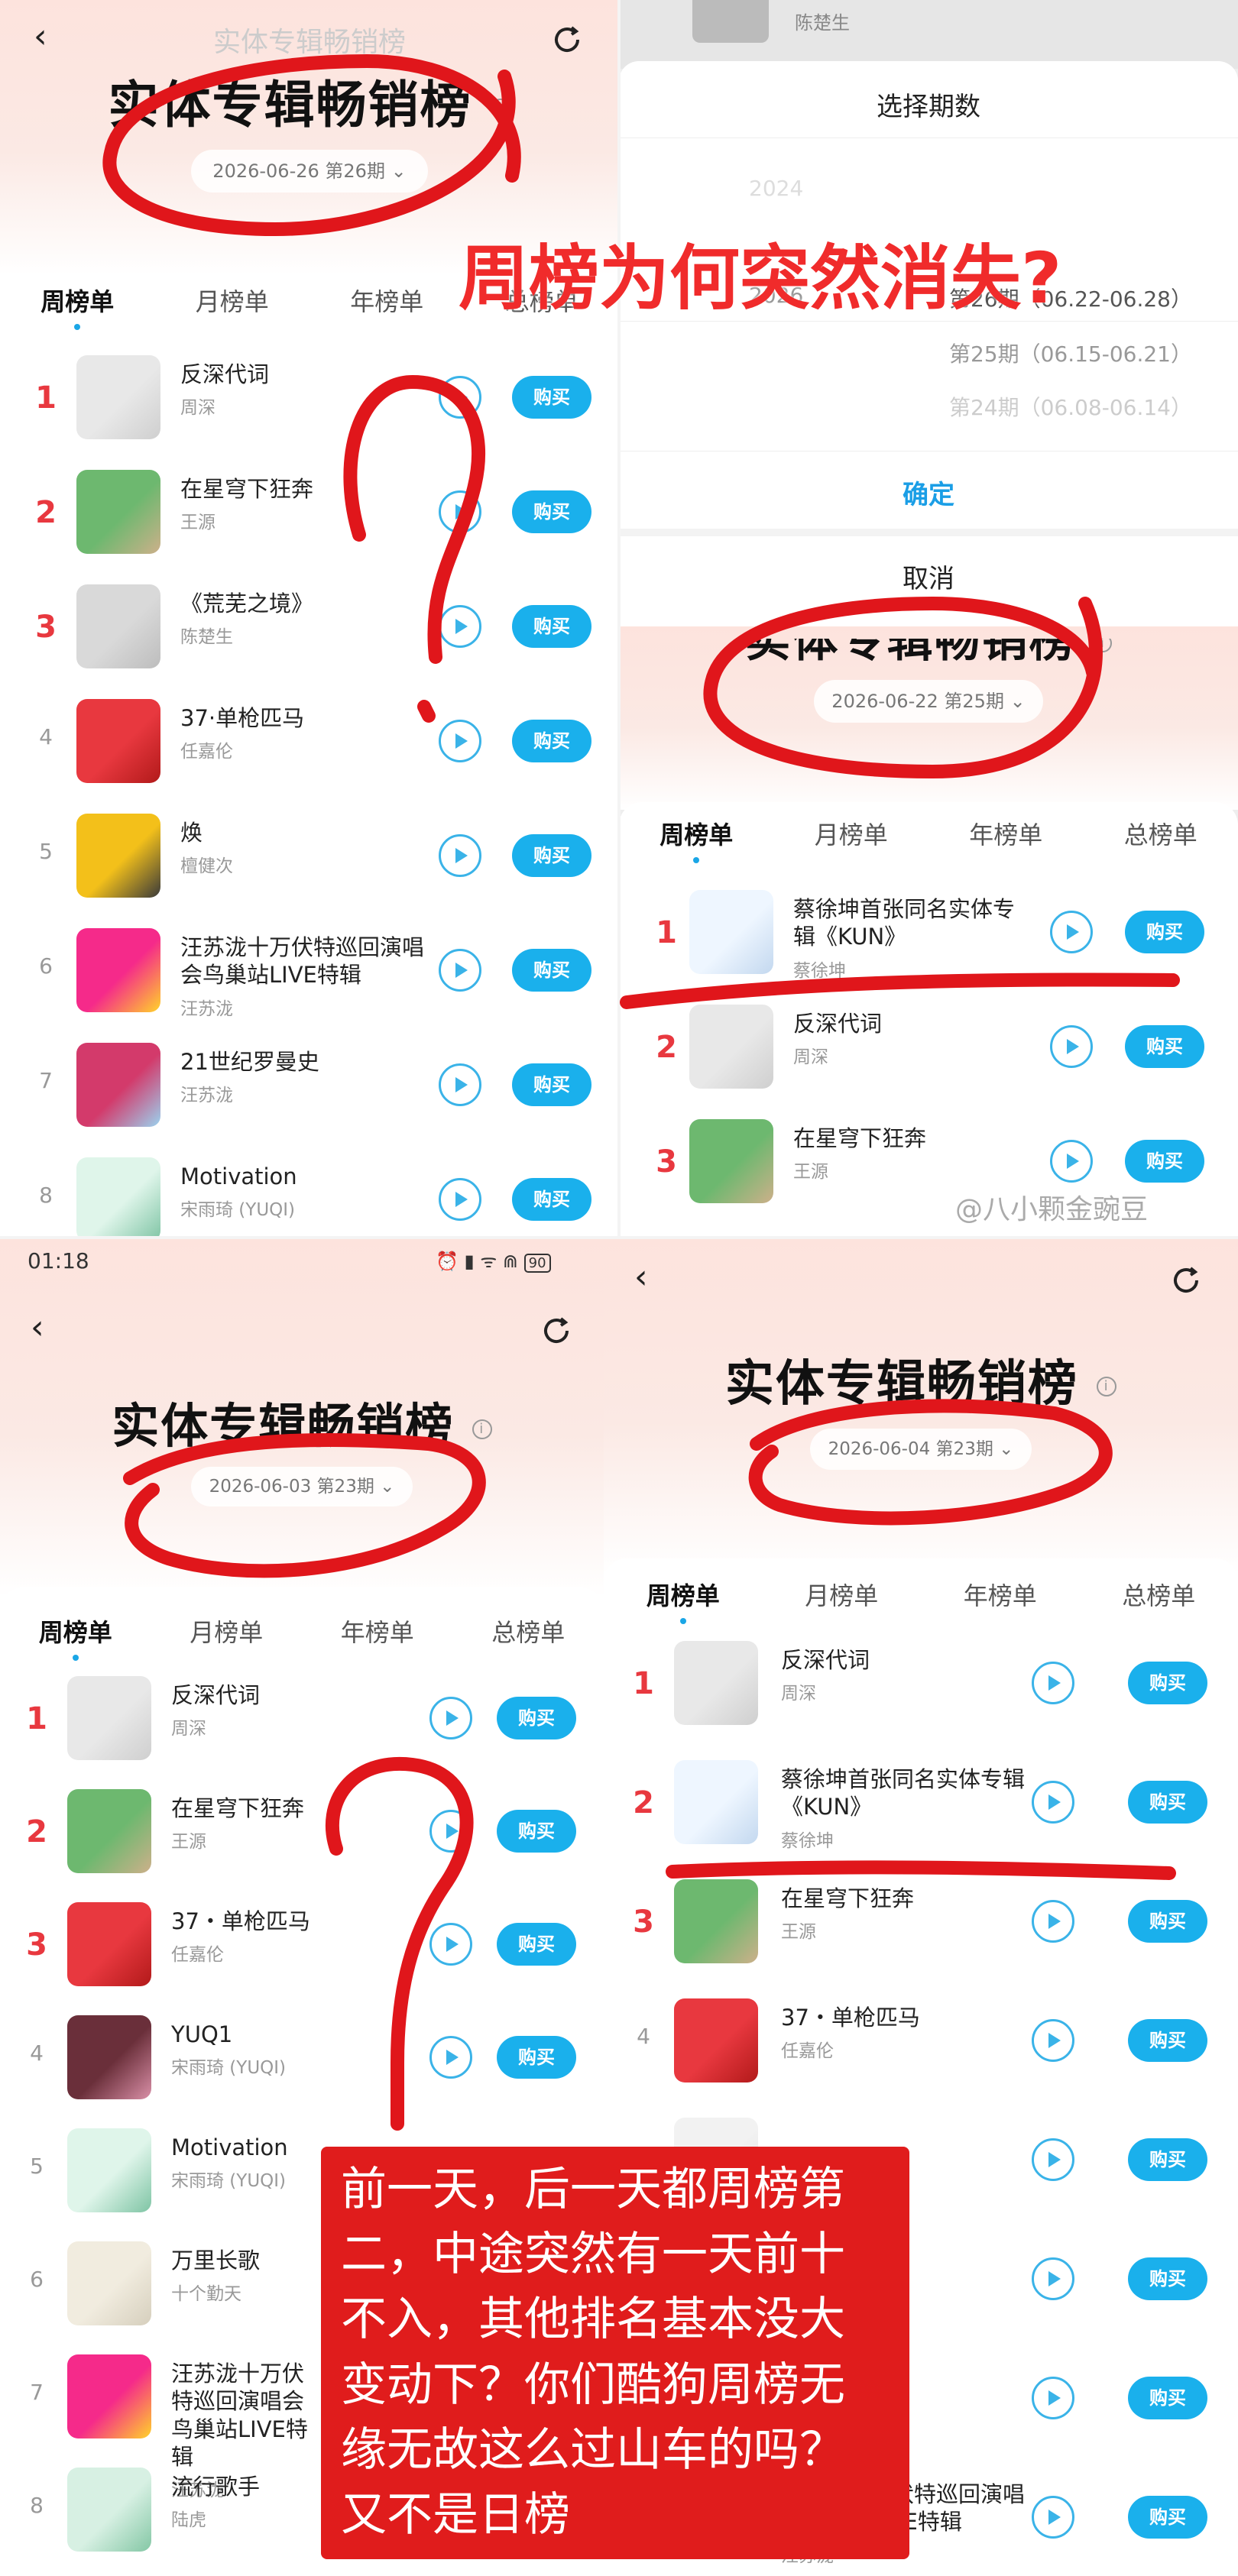 This screenshot has height=2576, width=1238. Describe the element at coordinates (921, 1802) in the screenshot. I see `list-item: 2 蔡徐坤首张同名实体专辑《KUN》 蔡徐坤 购买` at that location.